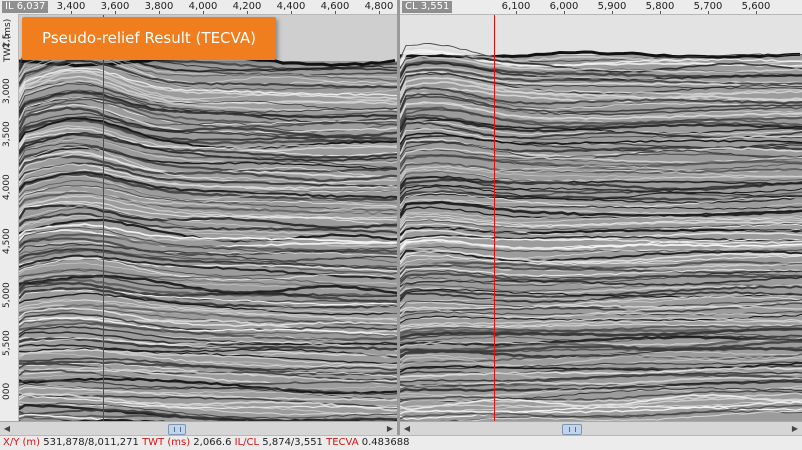 This screenshot has height=450, width=802. Describe the element at coordinates (601, 428) in the screenshot. I see `right-horizontal-scrollbar: ◀ ▶` at that location.